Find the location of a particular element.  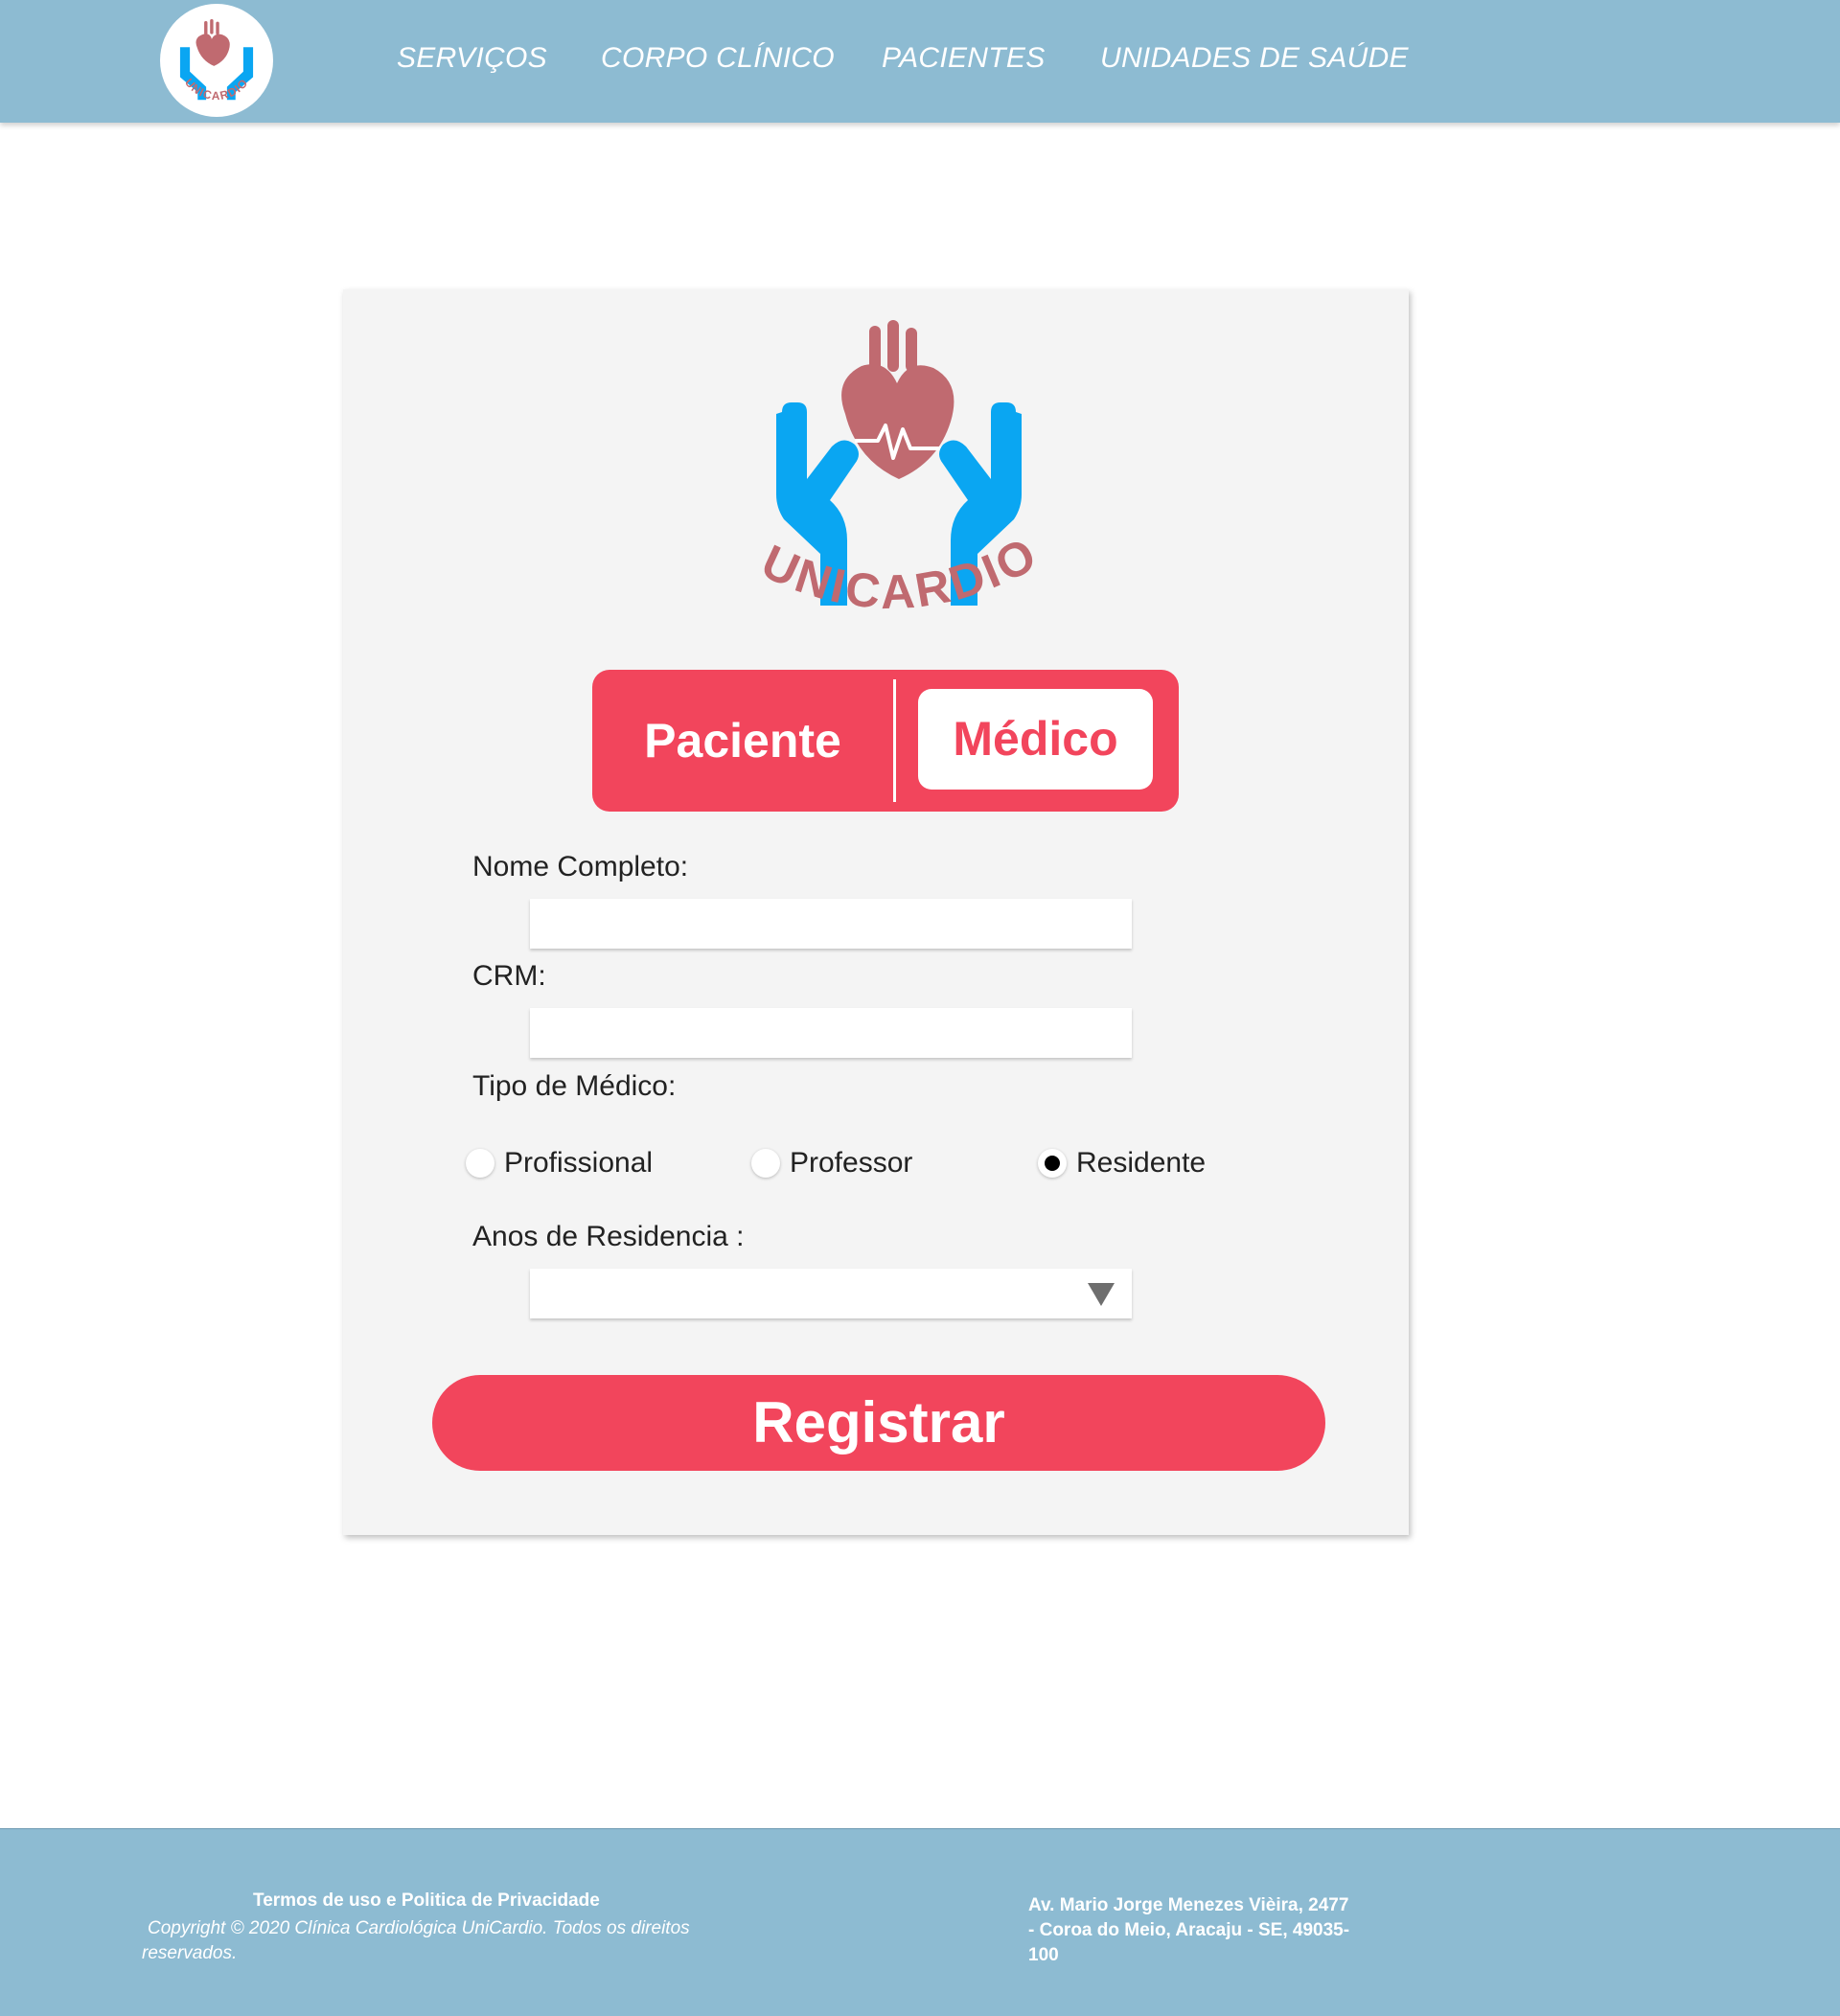

nav-pacientes: PACIENTES is located at coordinates (964, 58).